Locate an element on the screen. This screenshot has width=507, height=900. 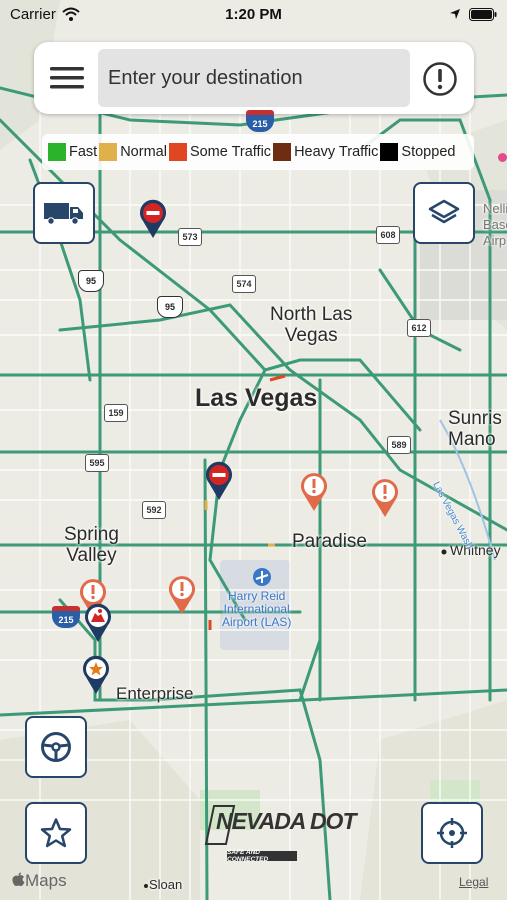
map-layers-button is located at coordinates (444, 213).